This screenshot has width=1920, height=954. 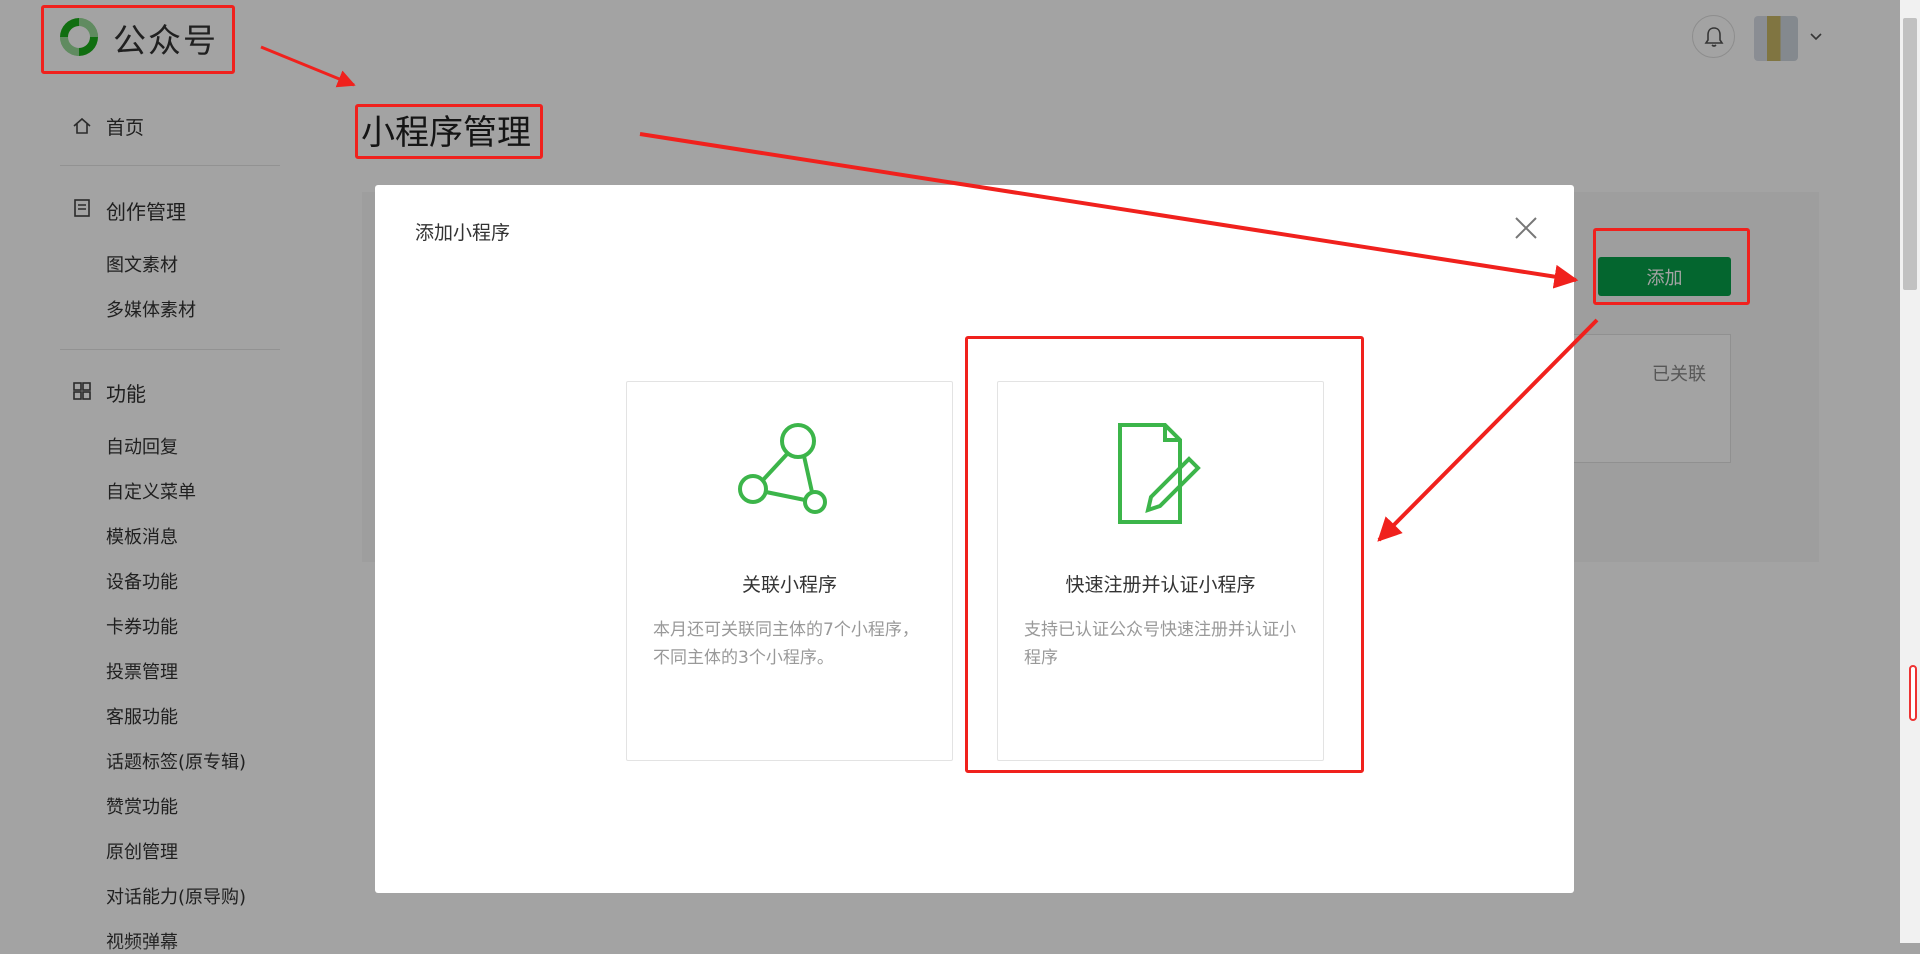 I want to click on annotation-box-brand, so click(x=138, y=39).